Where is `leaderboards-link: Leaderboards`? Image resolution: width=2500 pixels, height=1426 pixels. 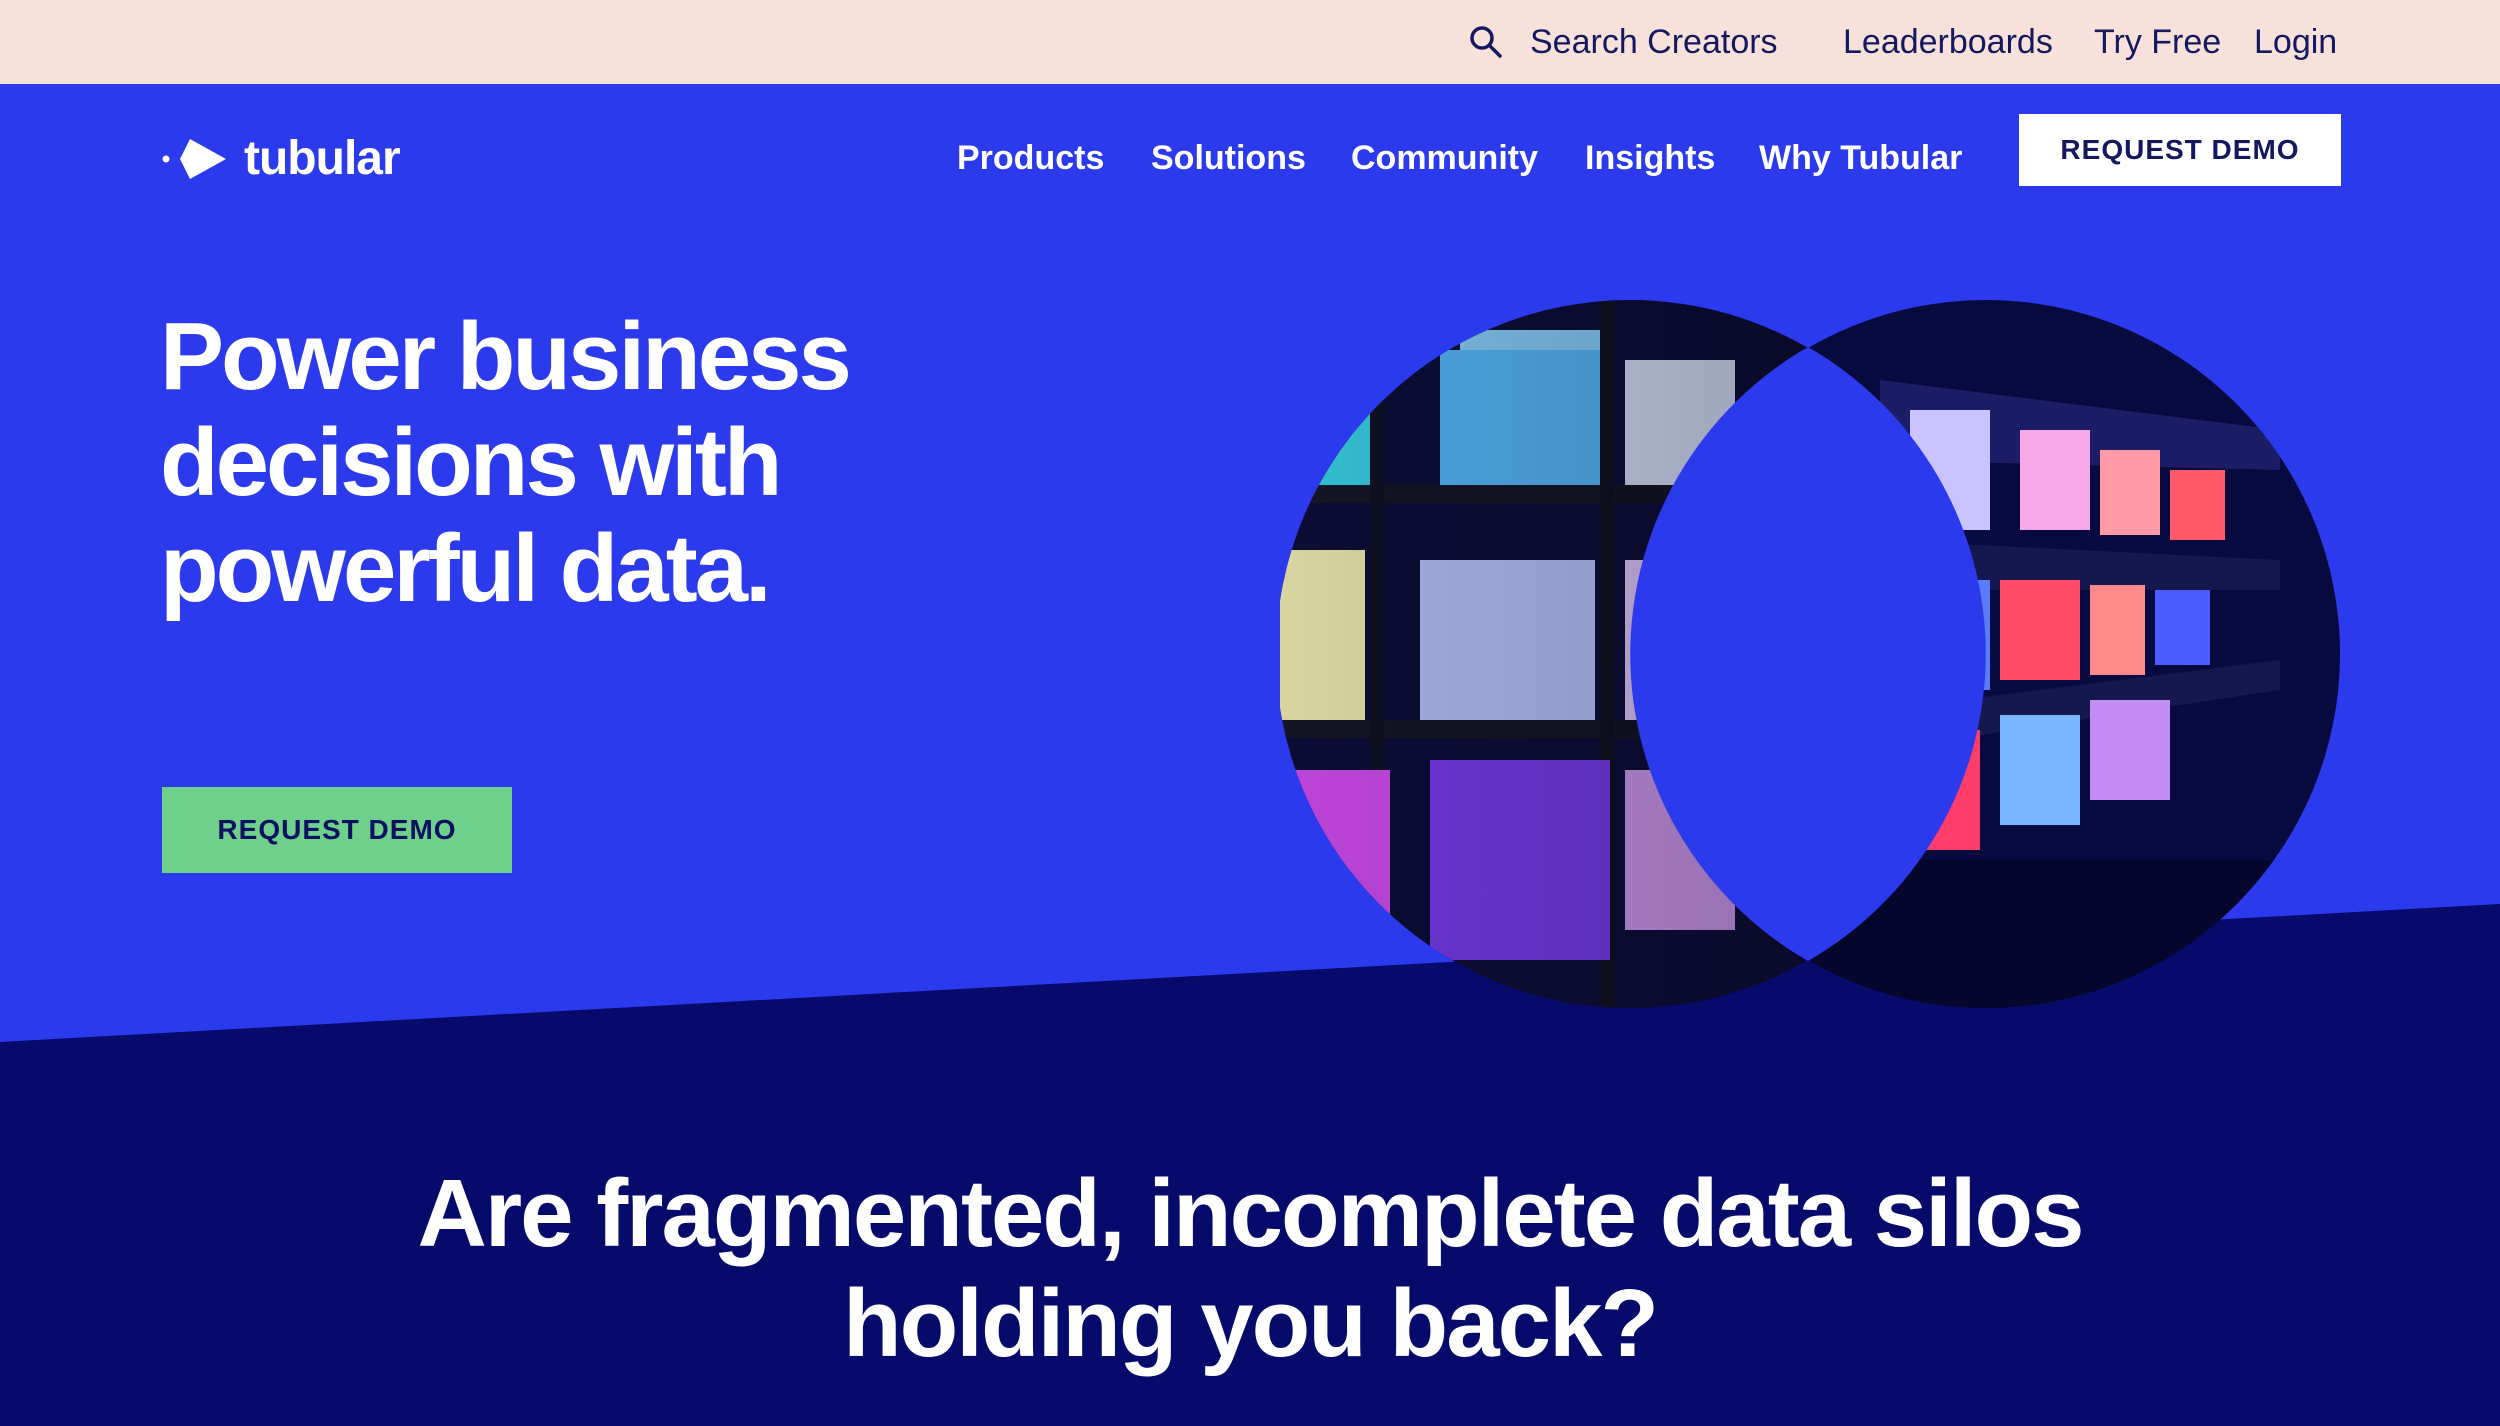
leaderboards-link: Leaderboards is located at coordinates (1948, 42).